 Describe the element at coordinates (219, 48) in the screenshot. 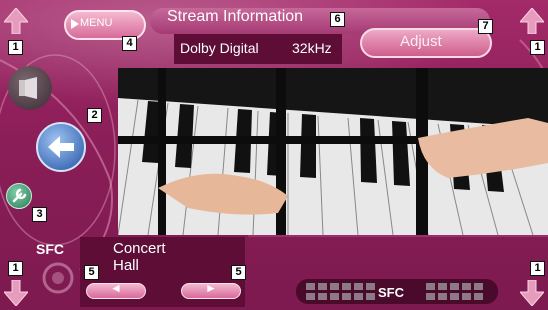

I see `audio-format-text: Dolby Digital` at that location.